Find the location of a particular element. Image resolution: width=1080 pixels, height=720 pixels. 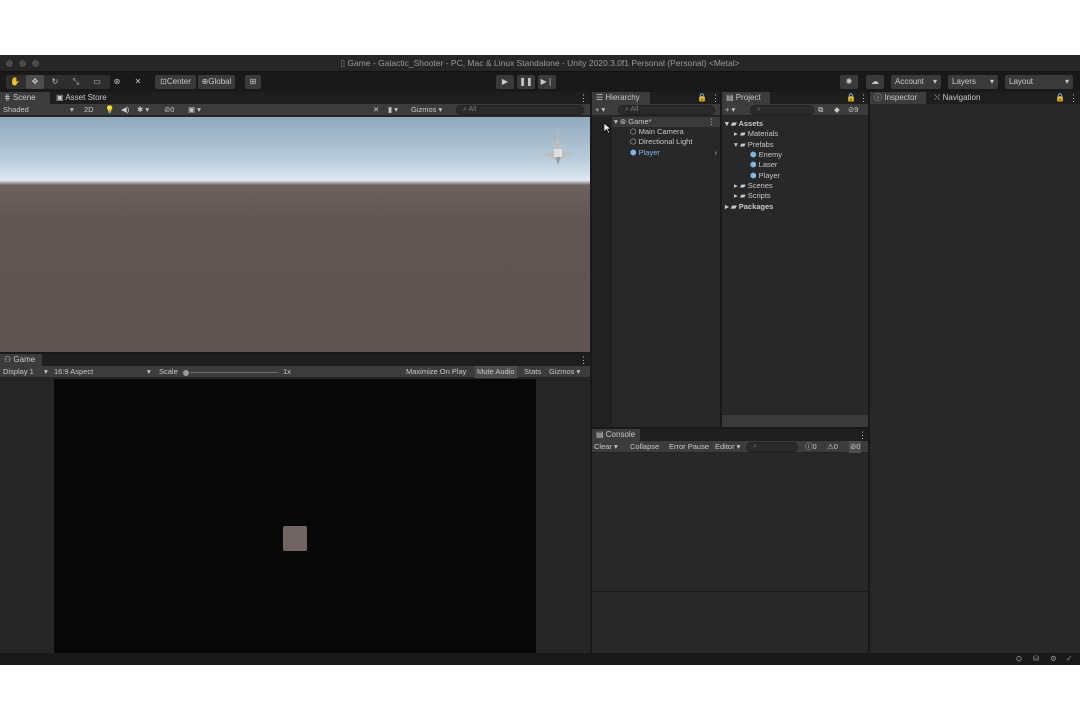

scale-slider-handle is located at coordinates (186, 373).